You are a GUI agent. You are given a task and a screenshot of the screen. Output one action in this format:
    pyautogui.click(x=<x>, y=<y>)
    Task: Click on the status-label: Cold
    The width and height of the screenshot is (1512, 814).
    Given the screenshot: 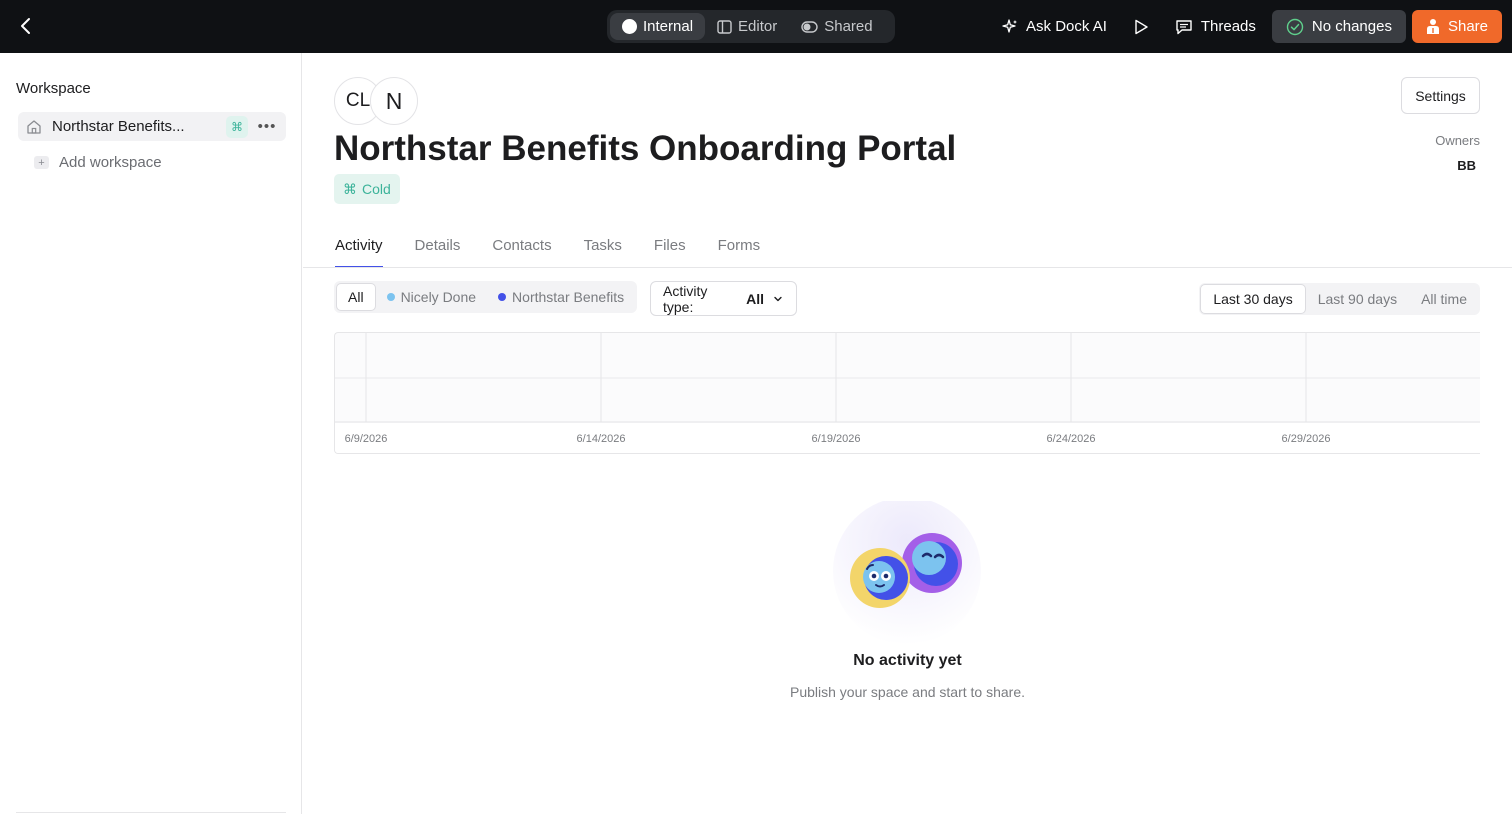 What is the action you would take?
    pyautogui.click(x=376, y=189)
    